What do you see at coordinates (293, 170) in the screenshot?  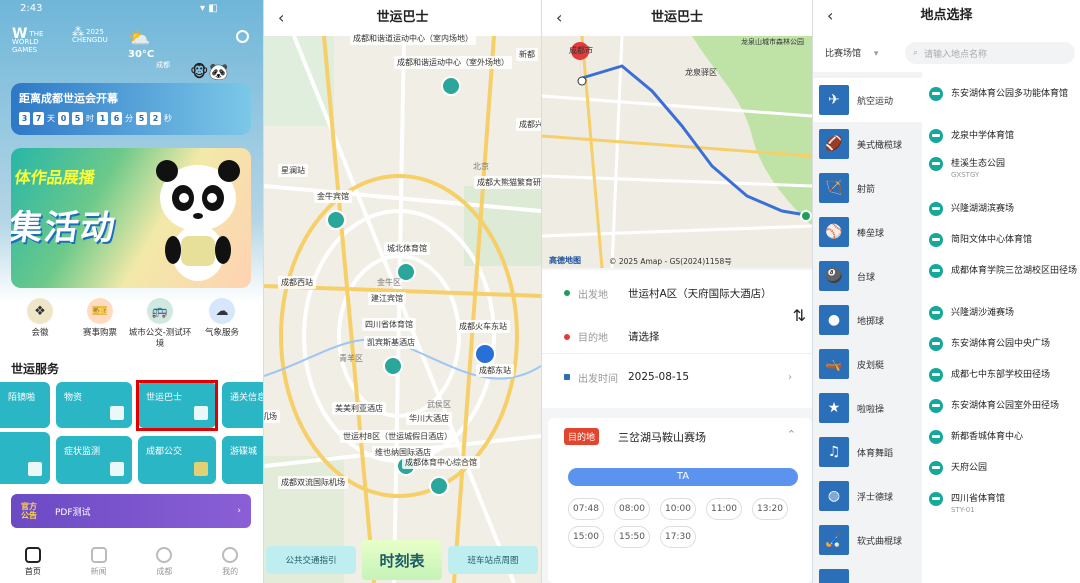 I see `map-label: 星澜站` at bounding box center [293, 170].